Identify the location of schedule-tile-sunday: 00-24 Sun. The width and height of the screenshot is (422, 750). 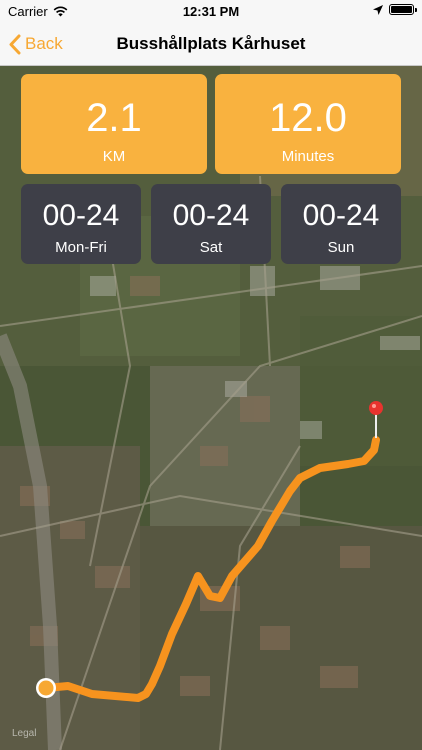
(341, 224).